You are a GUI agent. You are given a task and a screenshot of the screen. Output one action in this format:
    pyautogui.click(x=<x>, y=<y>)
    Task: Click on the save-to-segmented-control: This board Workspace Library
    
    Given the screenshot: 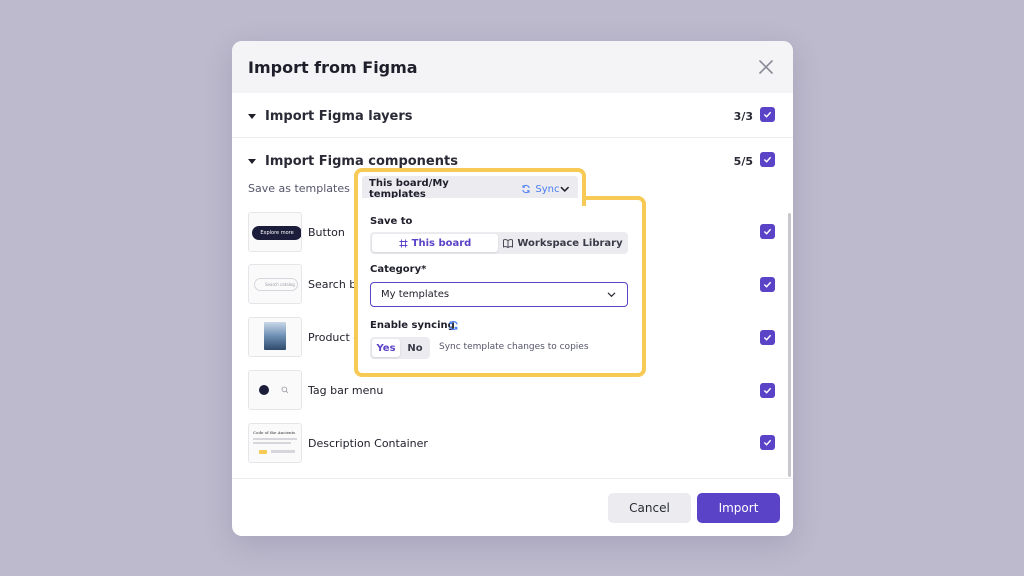 What is the action you would take?
    pyautogui.click(x=499, y=243)
    